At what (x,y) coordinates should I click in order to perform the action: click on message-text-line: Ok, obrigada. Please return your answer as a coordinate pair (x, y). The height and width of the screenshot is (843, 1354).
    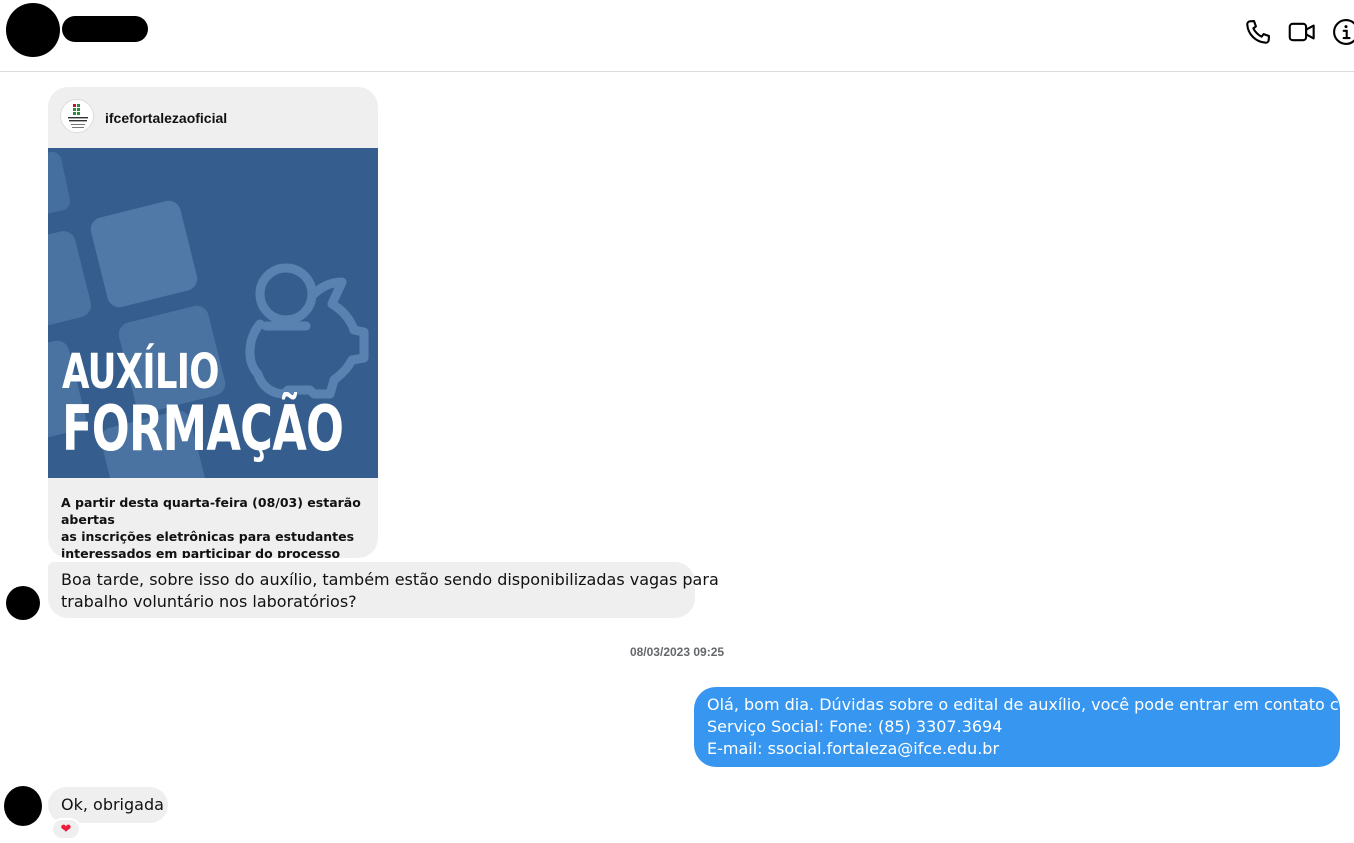
    Looking at the image, I should click on (112, 804).